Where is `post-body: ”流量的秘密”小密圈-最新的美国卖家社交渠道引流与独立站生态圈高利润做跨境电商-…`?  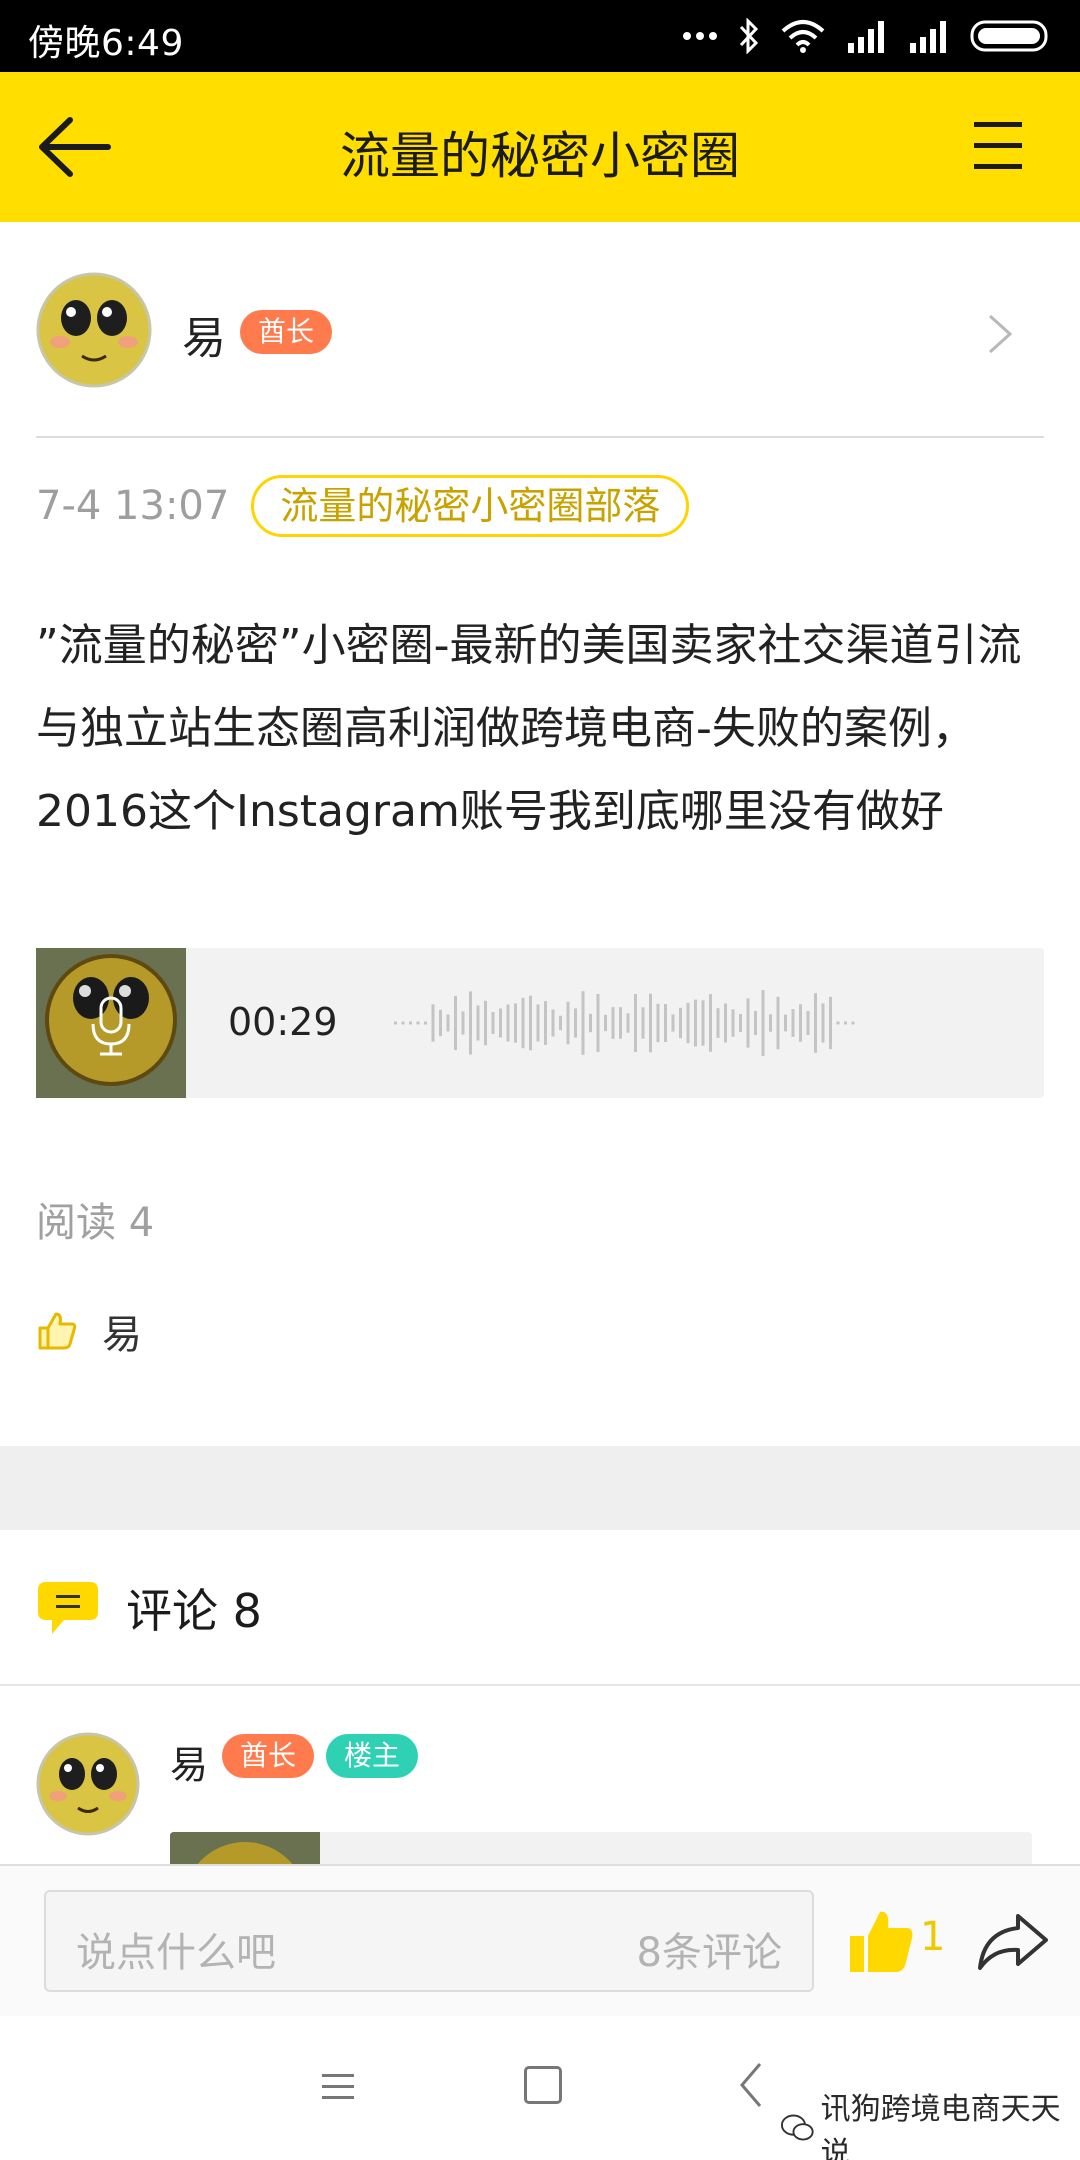 post-body: ”流量的秘密”小密圈-最新的美国卖家社交渠道引流与独立站生态圈高利润做跨境电商-… is located at coordinates (529, 728).